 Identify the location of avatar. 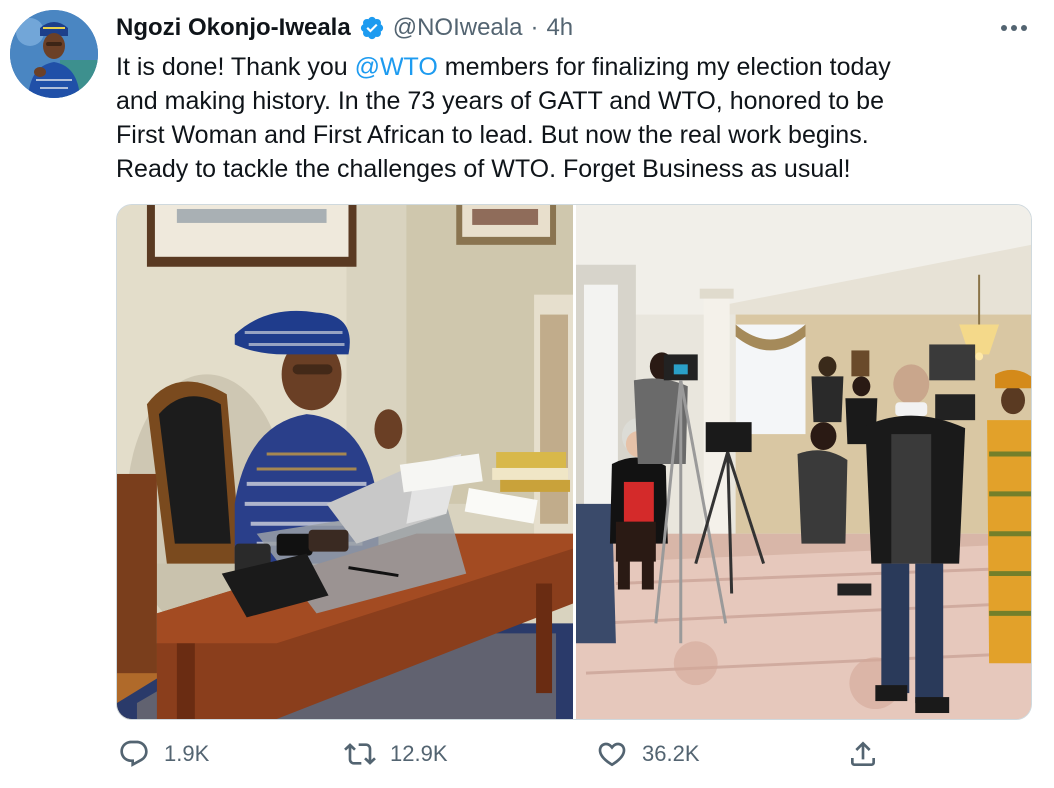
(54, 54).